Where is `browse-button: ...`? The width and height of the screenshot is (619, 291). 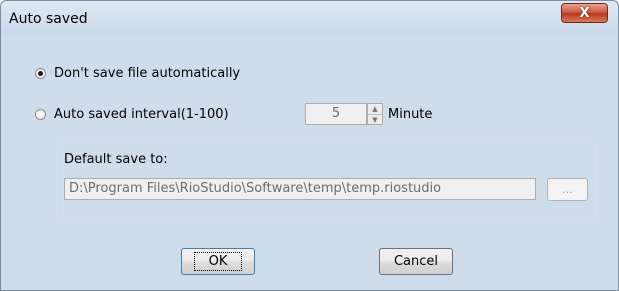 browse-button: ... is located at coordinates (567, 189).